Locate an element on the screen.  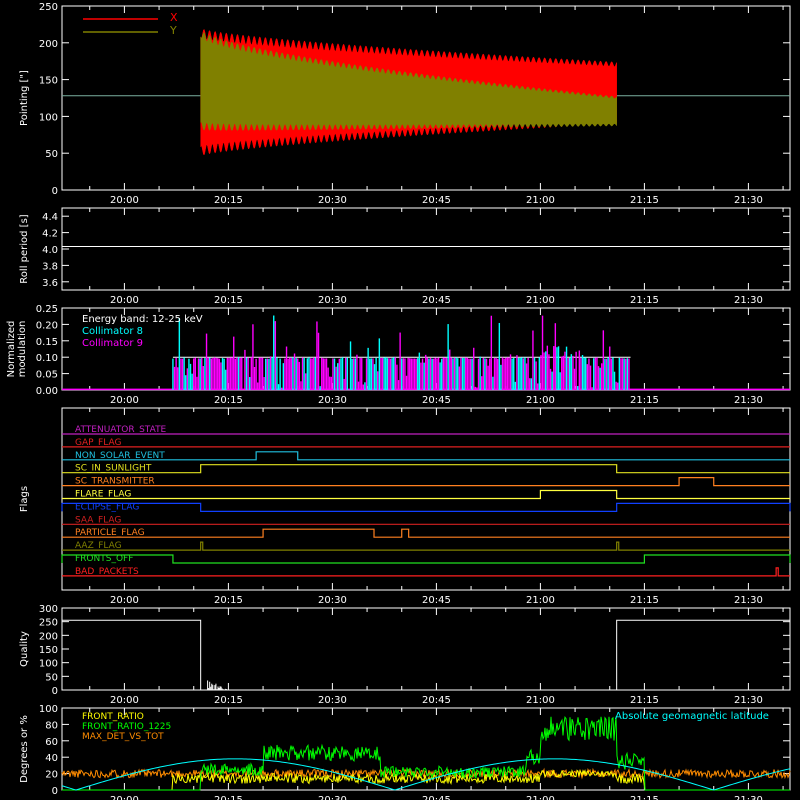
y-tick-label: 4.2 is located at coordinates (50, 234).